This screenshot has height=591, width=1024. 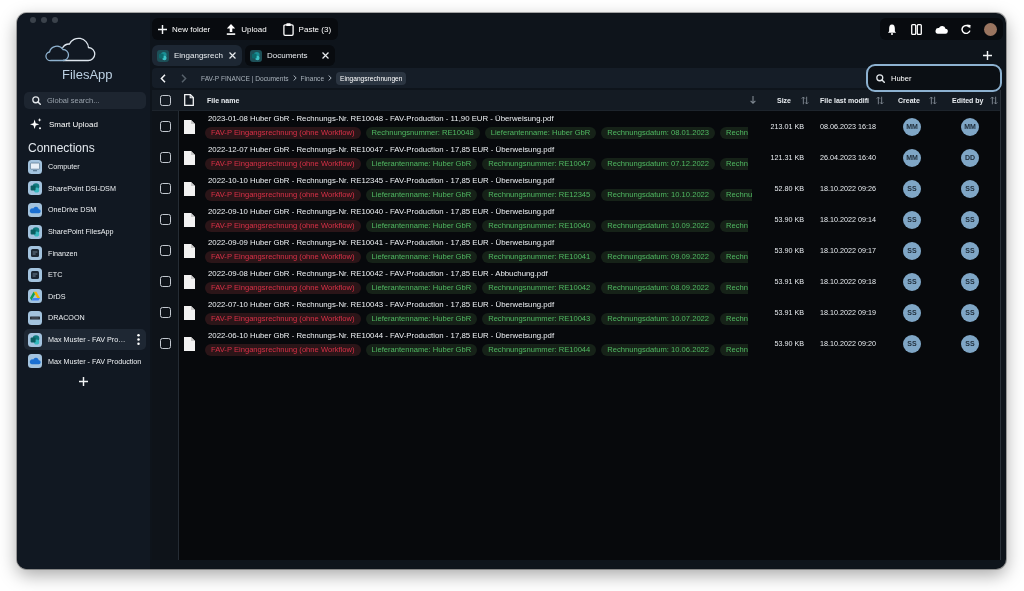 I want to click on upload-button: Upload, so click(x=246, y=29).